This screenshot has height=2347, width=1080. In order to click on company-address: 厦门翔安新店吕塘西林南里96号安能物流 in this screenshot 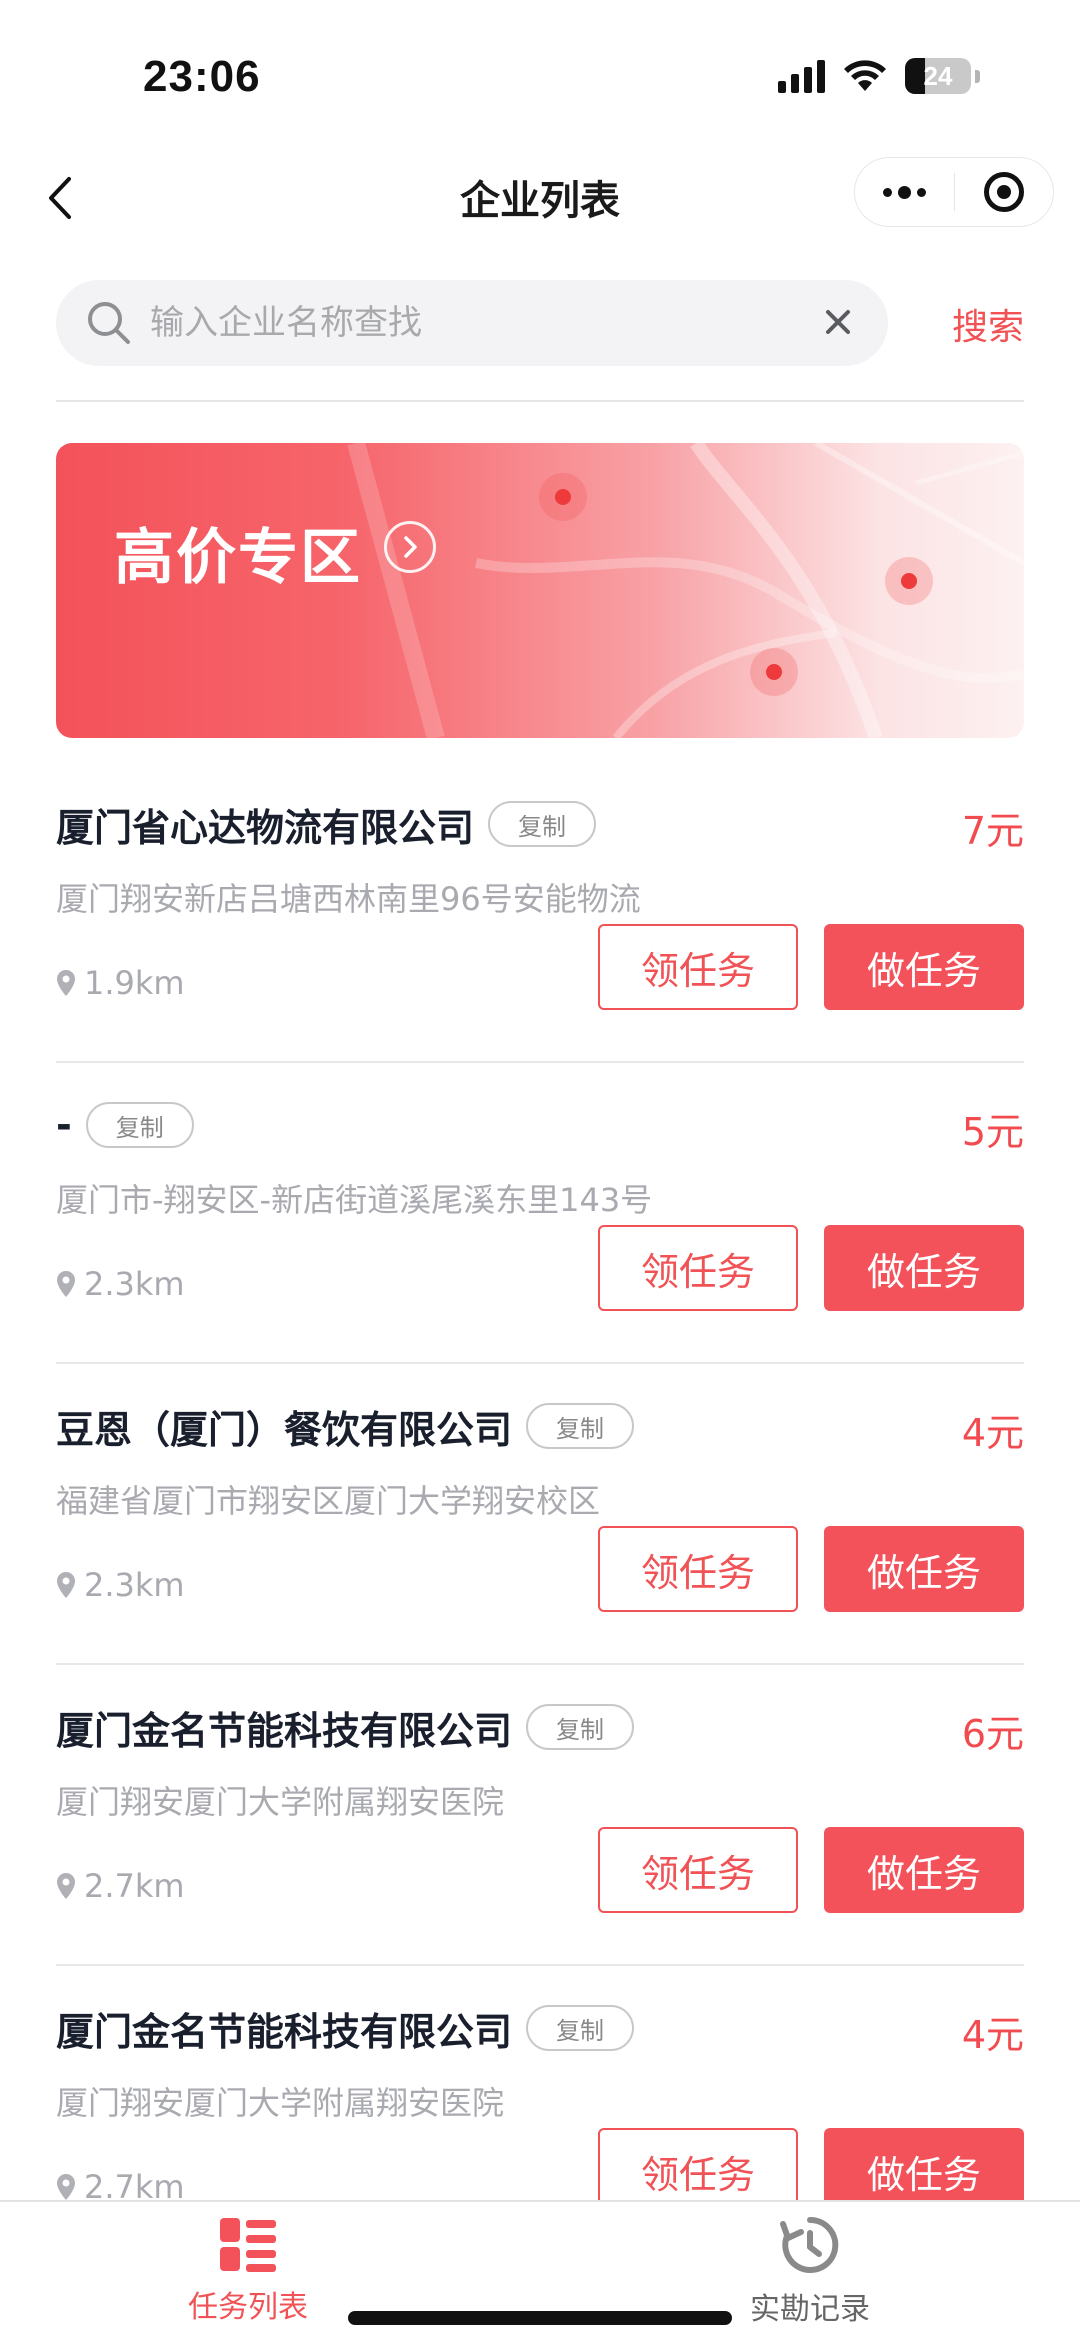, I will do `click(348, 899)`.